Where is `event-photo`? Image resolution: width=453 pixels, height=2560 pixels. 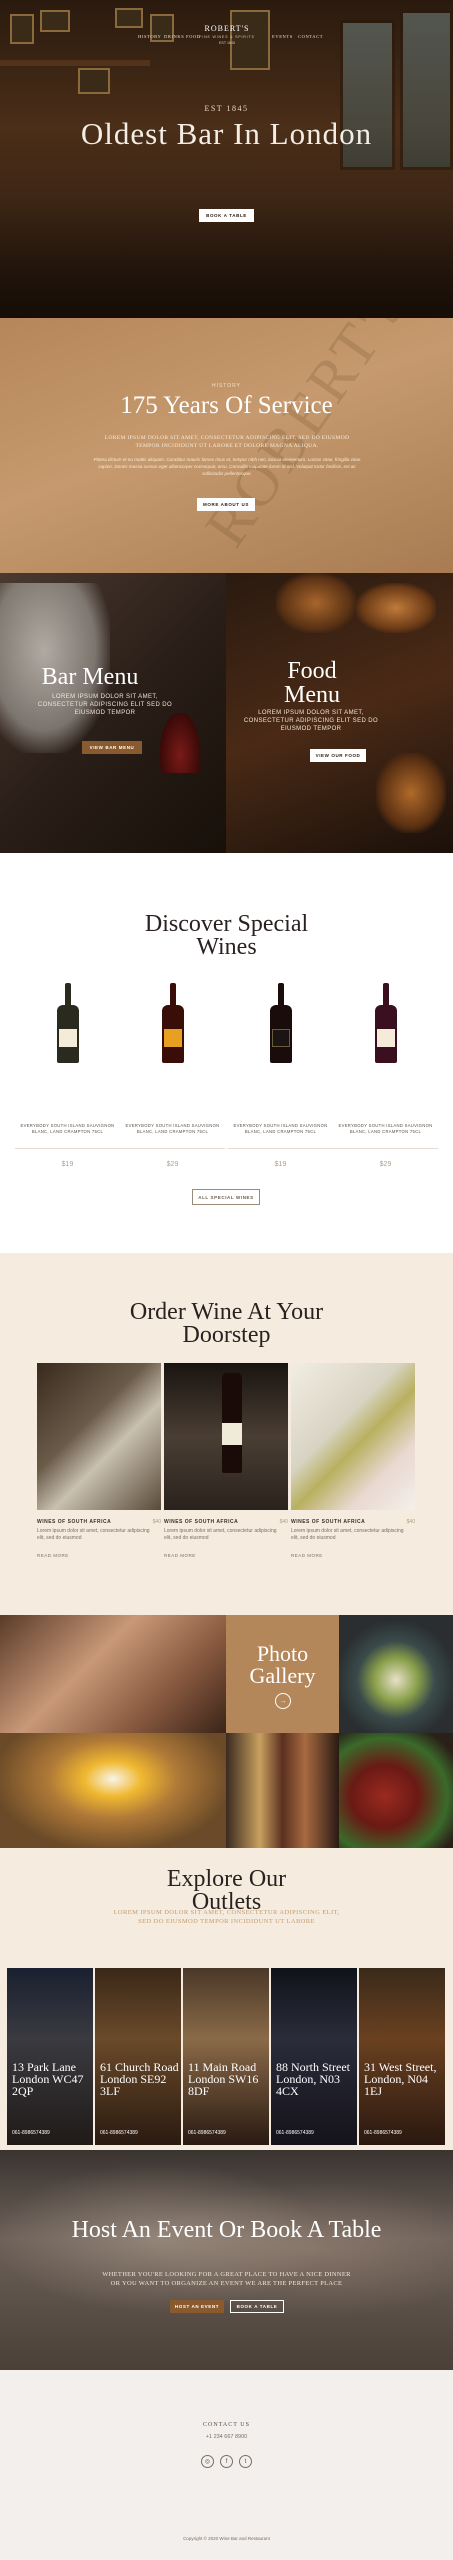 event-photo is located at coordinates (226, 2260).